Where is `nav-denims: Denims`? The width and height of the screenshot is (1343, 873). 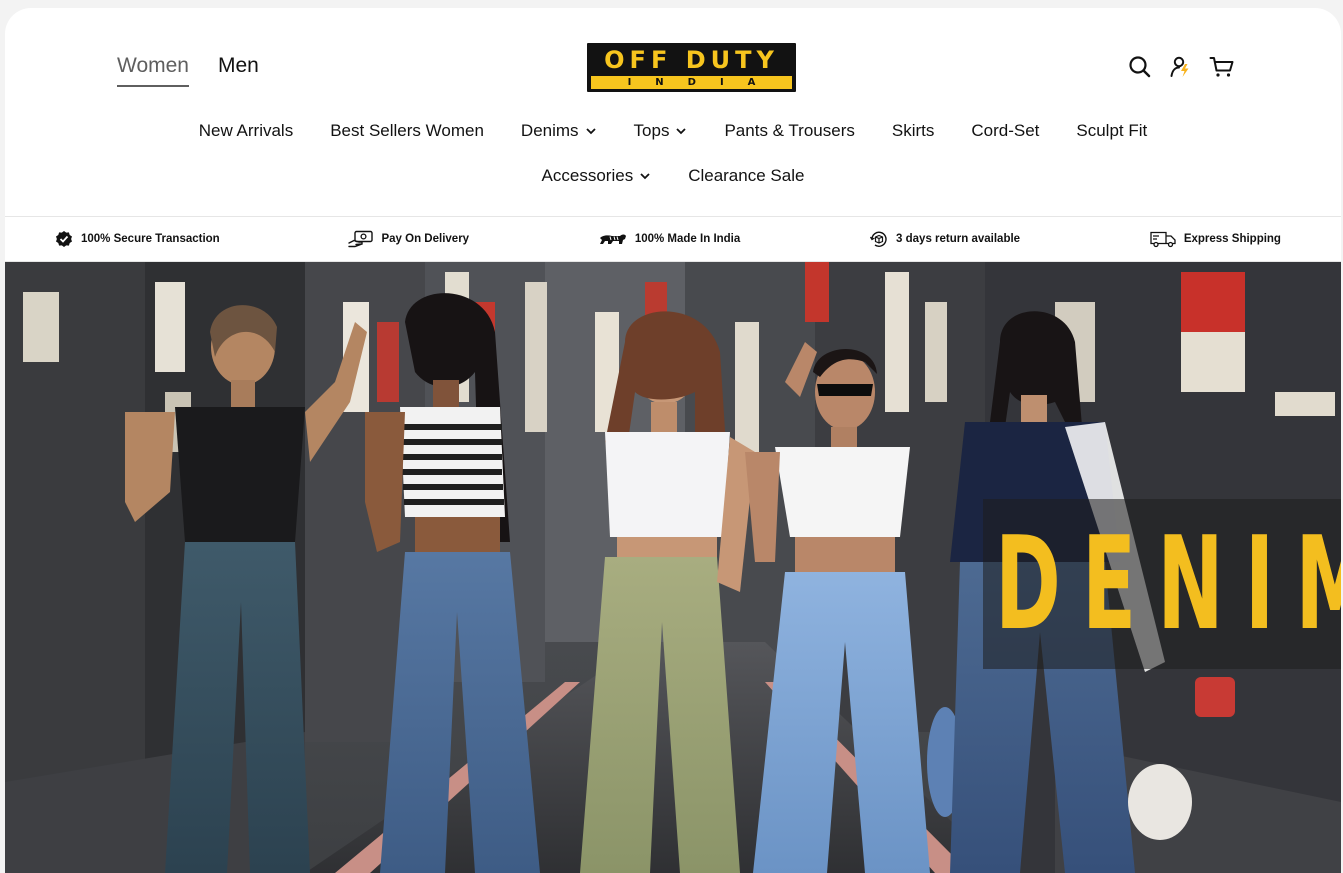 nav-denims: Denims is located at coordinates (559, 131).